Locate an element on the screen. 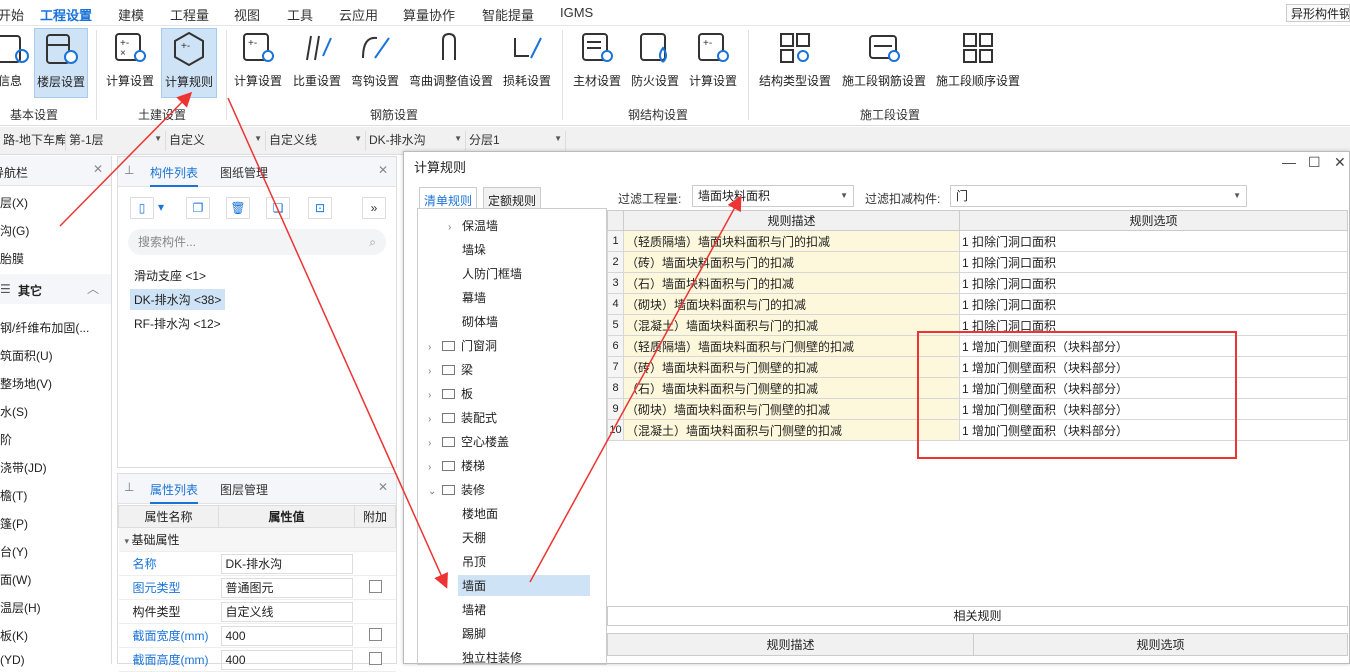 The width and height of the screenshot is (1350, 672). density-settings-button: 比重设置 is located at coordinates (317, 63).